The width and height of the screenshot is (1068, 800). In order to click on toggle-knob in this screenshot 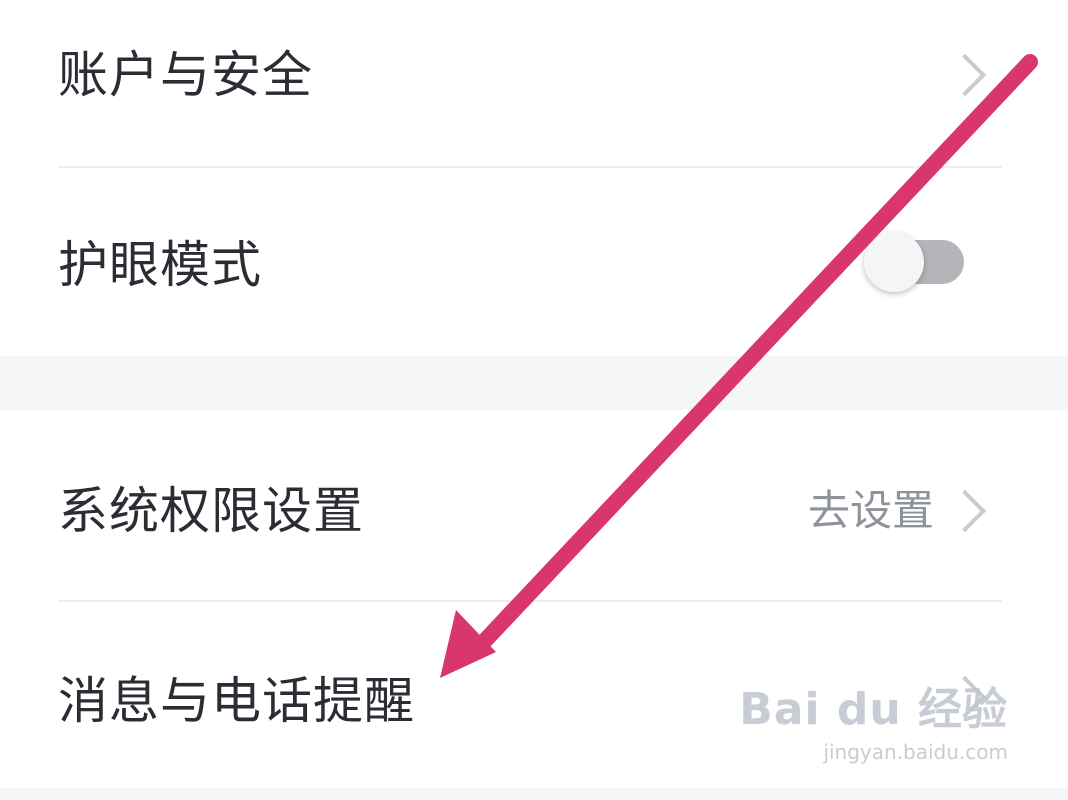, I will do `click(894, 262)`.